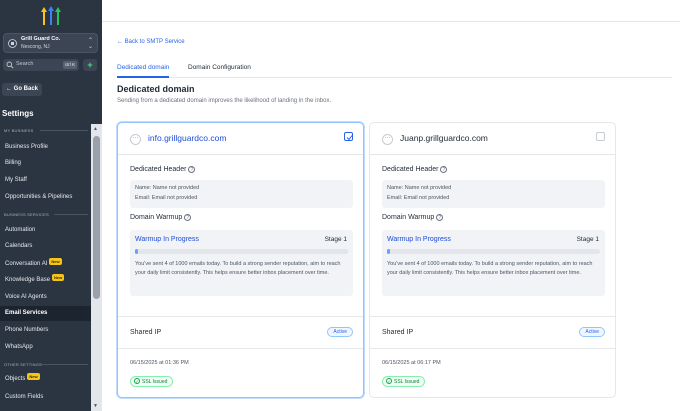 The height and width of the screenshot is (411, 680). What do you see at coordinates (391, 11) in the screenshot?
I see `top-bar` at bounding box center [391, 11].